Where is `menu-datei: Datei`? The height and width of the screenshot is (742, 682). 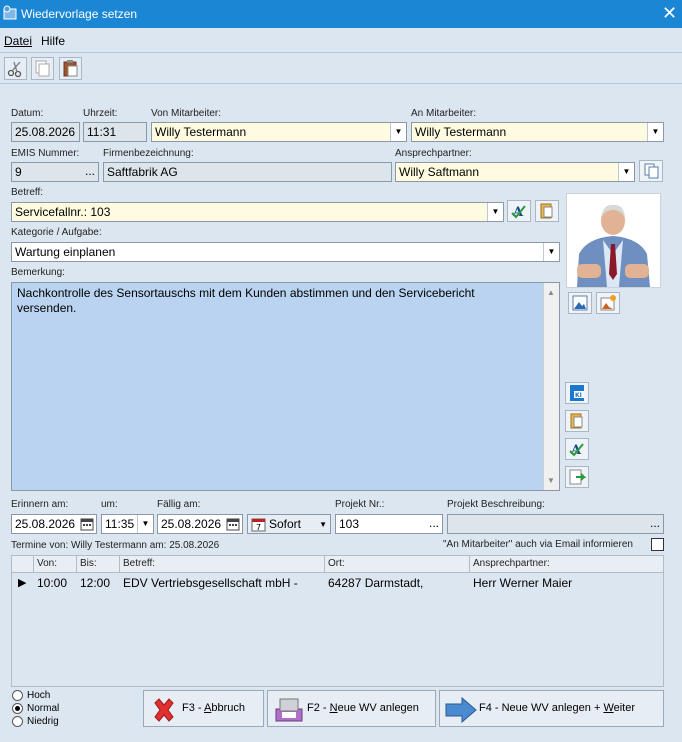
menu-datei: Datei is located at coordinates (18, 41).